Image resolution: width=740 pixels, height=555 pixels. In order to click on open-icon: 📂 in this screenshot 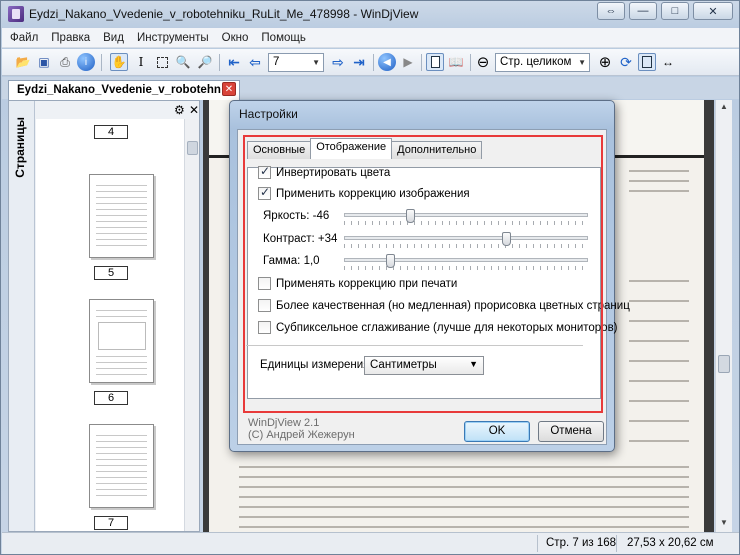, I will do `click(23, 62)`.